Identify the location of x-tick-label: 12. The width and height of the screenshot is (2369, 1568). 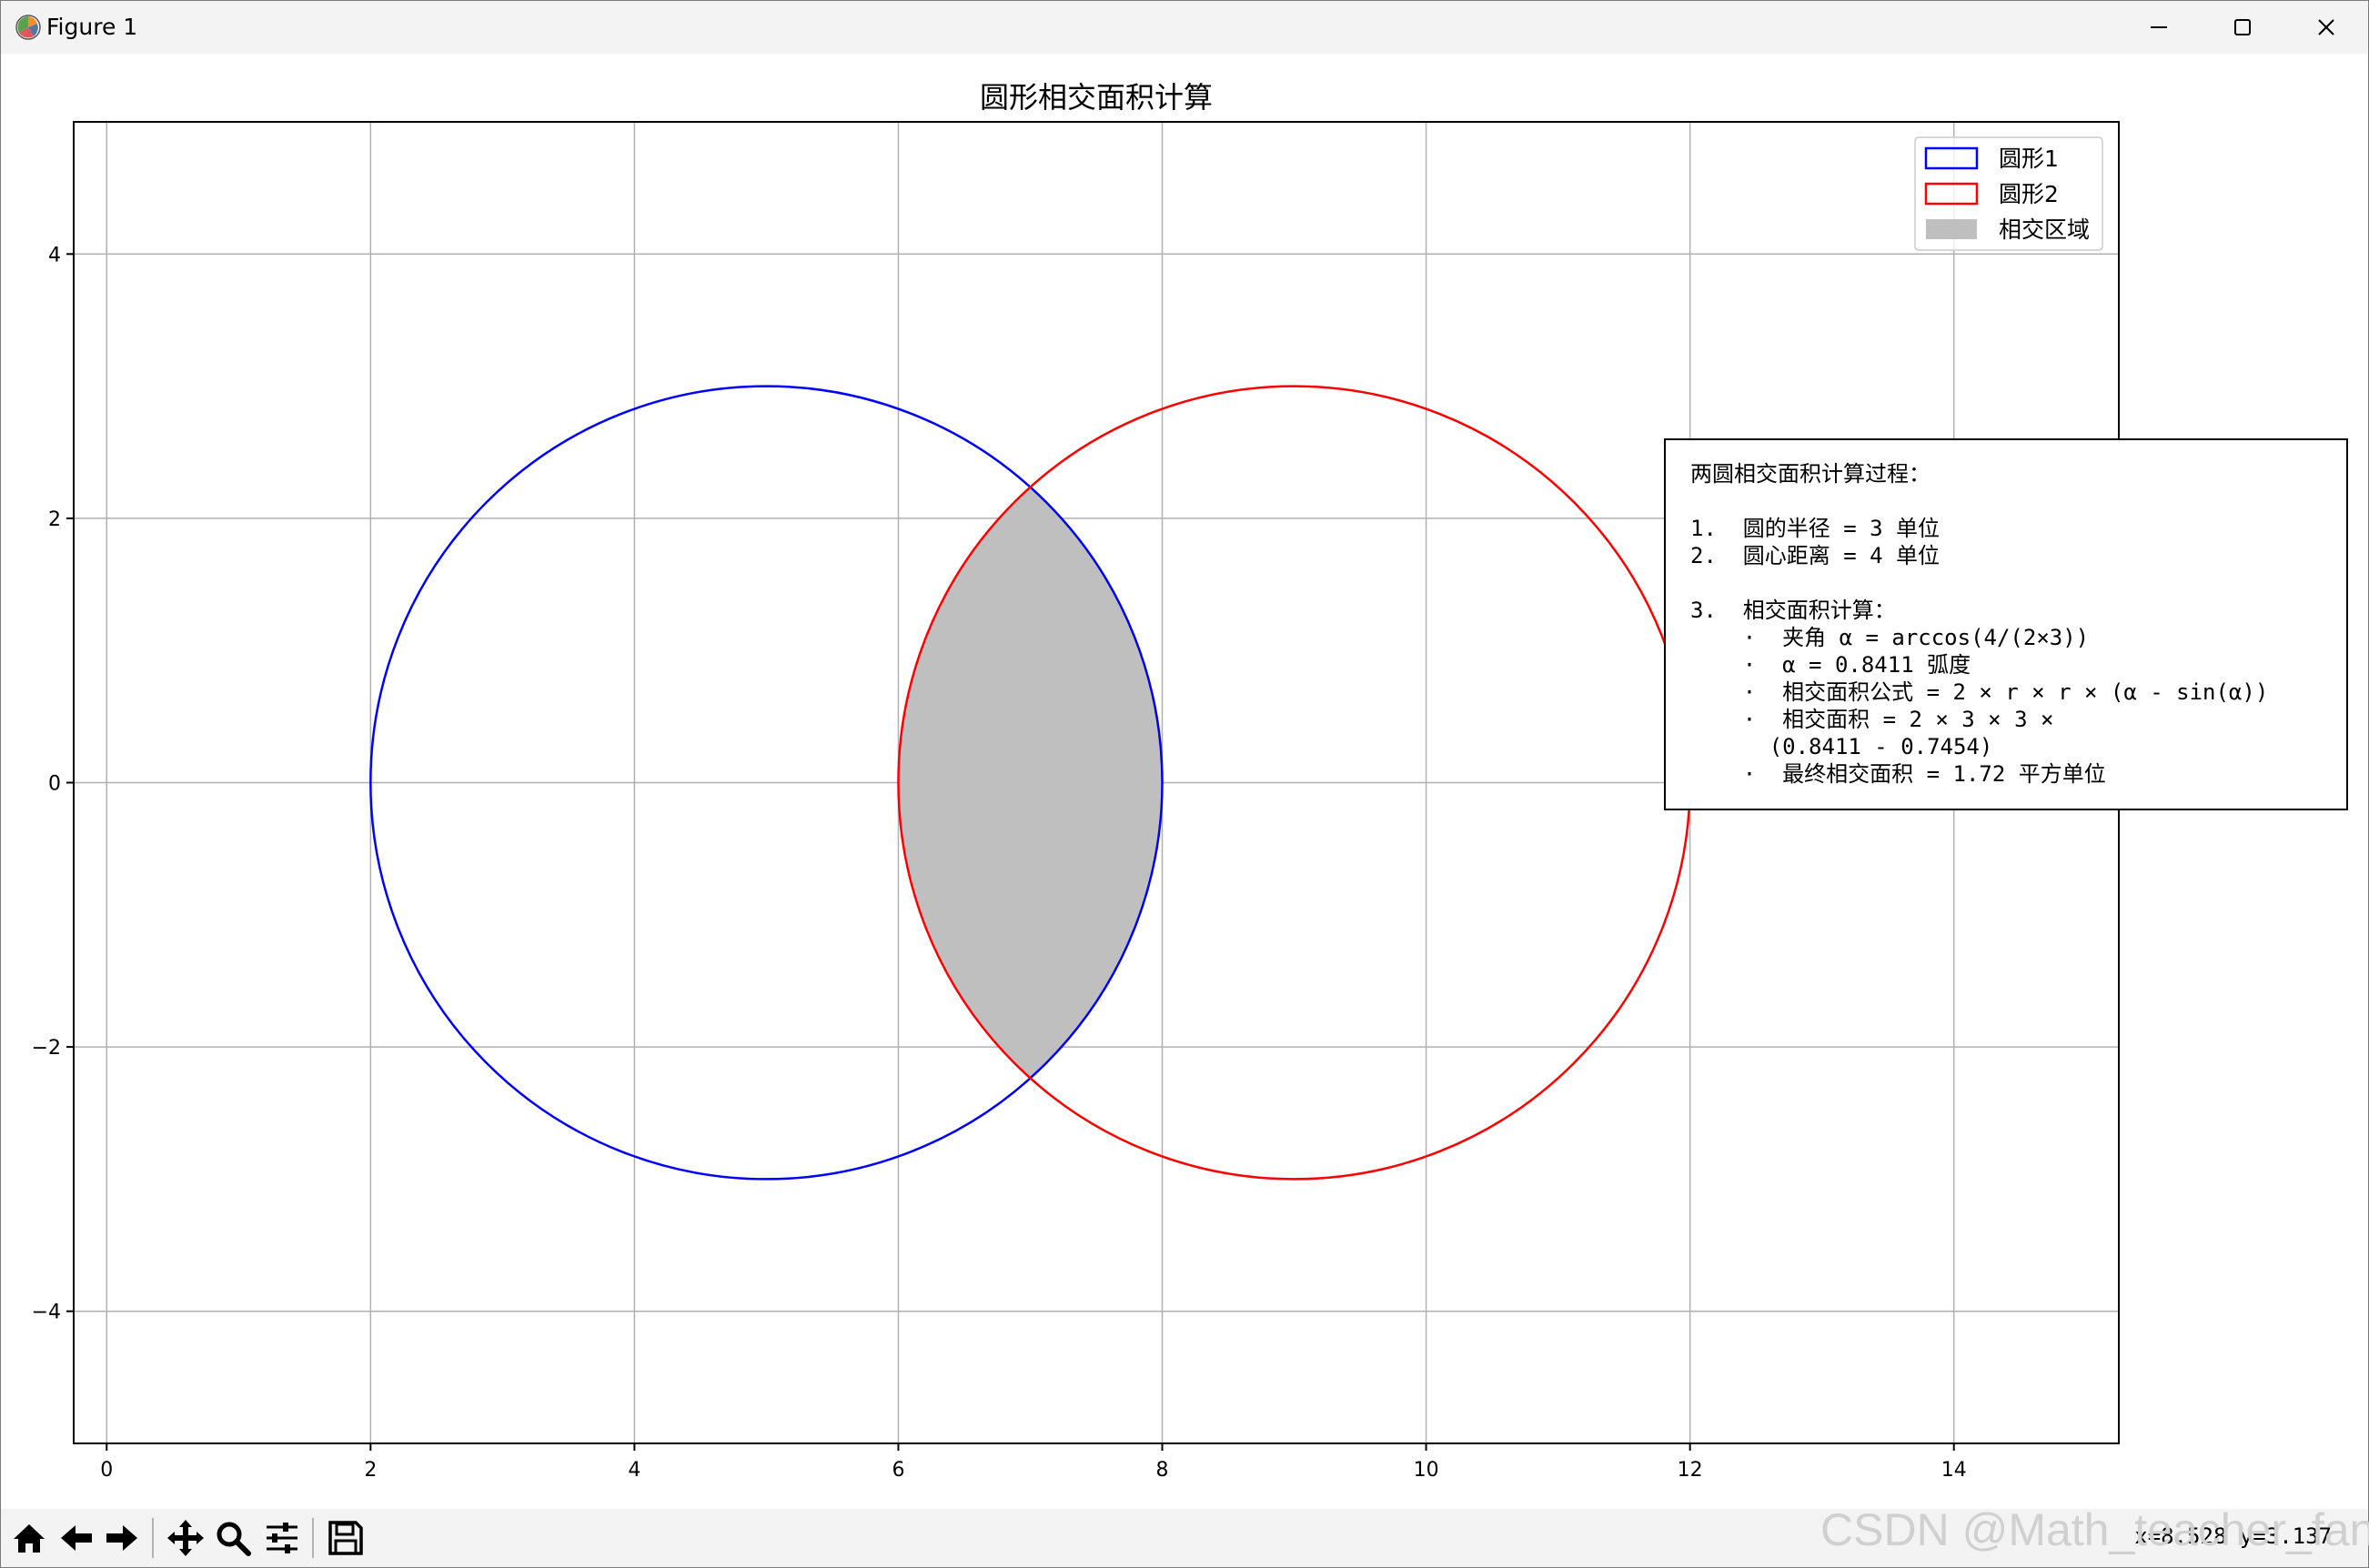
(1691, 1470).